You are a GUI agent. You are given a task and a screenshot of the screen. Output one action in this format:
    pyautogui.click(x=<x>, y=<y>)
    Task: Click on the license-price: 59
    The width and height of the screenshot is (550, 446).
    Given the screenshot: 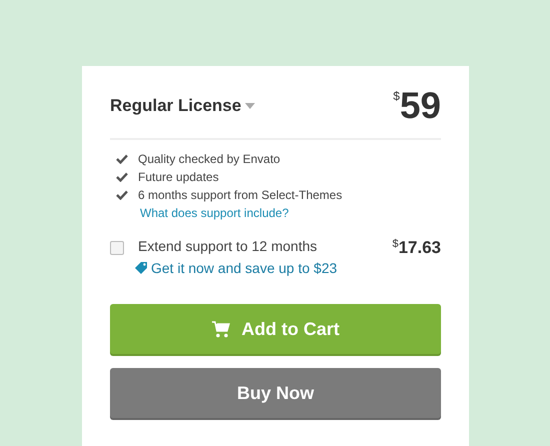 What is the action you would take?
    pyautogui.click(x=420, y=106)
    